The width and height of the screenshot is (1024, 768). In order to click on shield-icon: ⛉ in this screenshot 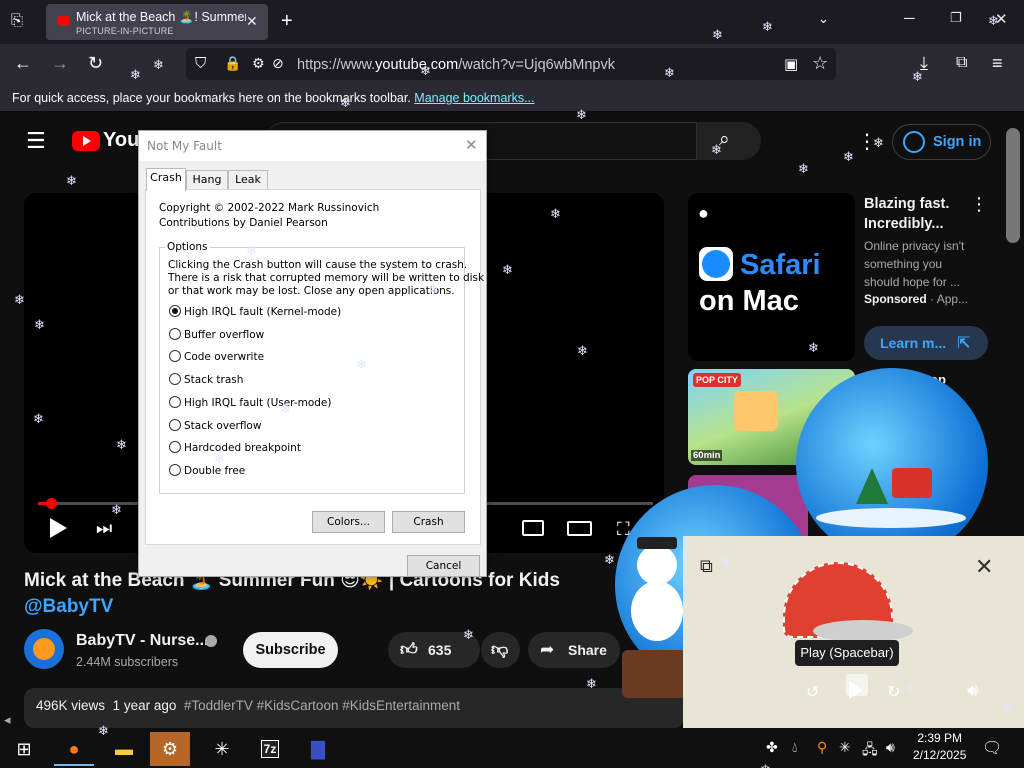, I will do `click(200, 63)`.